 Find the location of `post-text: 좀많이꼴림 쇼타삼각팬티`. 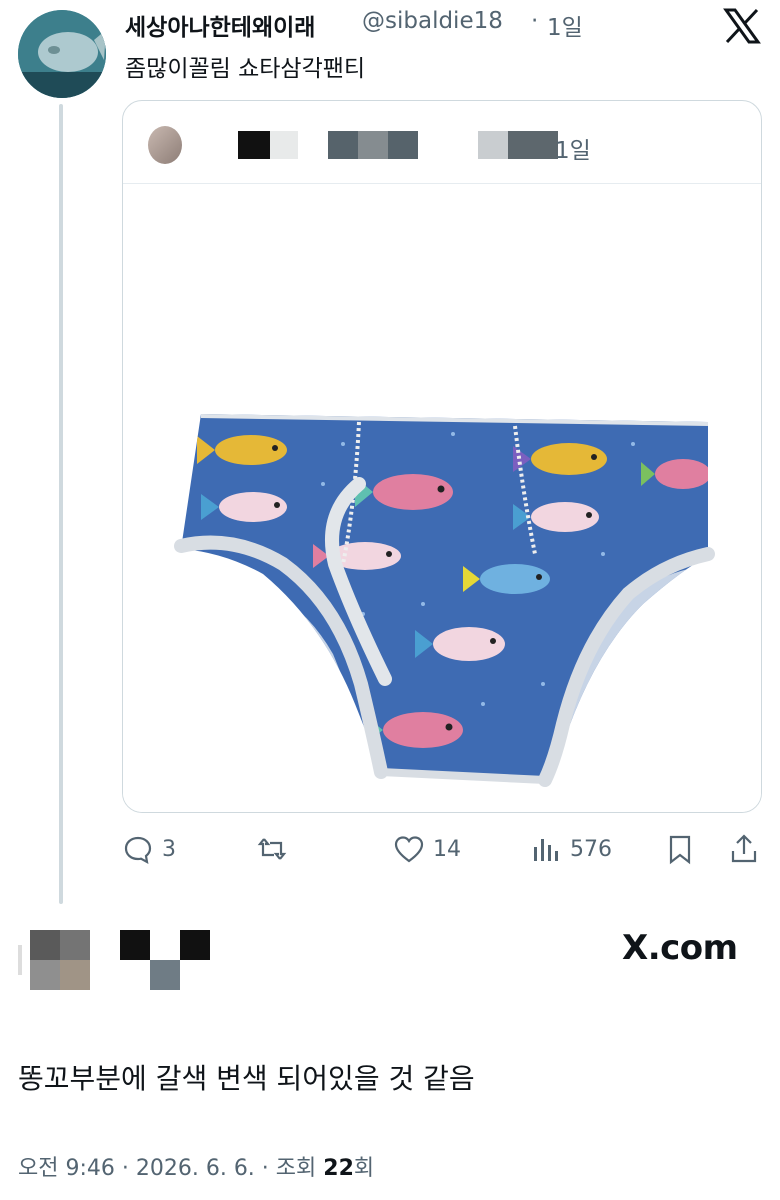

post-text: 좀많이꼴림 쇼타삼각팬티 is located at coordinates (245, 69).